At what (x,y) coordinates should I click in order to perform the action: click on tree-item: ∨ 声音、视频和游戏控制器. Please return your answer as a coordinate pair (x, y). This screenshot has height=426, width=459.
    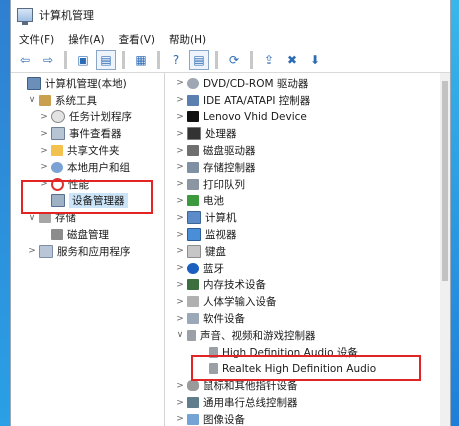
    Looking at the image, I should click on (307, 335).